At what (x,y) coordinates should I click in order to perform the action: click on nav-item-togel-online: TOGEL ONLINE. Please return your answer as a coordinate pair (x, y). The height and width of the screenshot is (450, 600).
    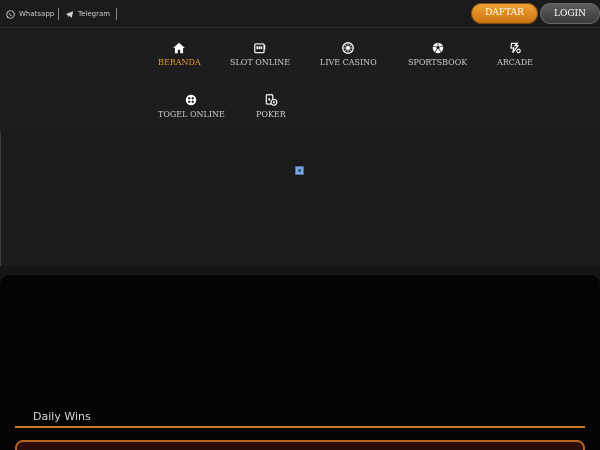
    Looking at the image, I should click on (191, 105).